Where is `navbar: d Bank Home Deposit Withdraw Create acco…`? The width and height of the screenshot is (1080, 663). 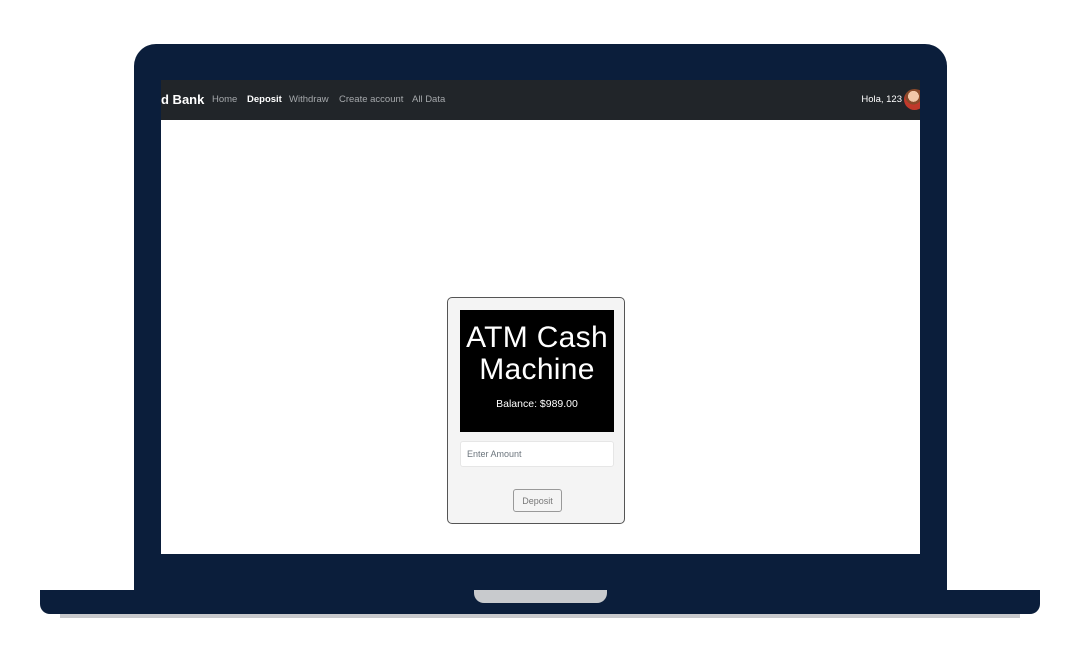 navbar: d Bank Home Deposit Withdraw Create acco… is located at coordinates (540, 100).